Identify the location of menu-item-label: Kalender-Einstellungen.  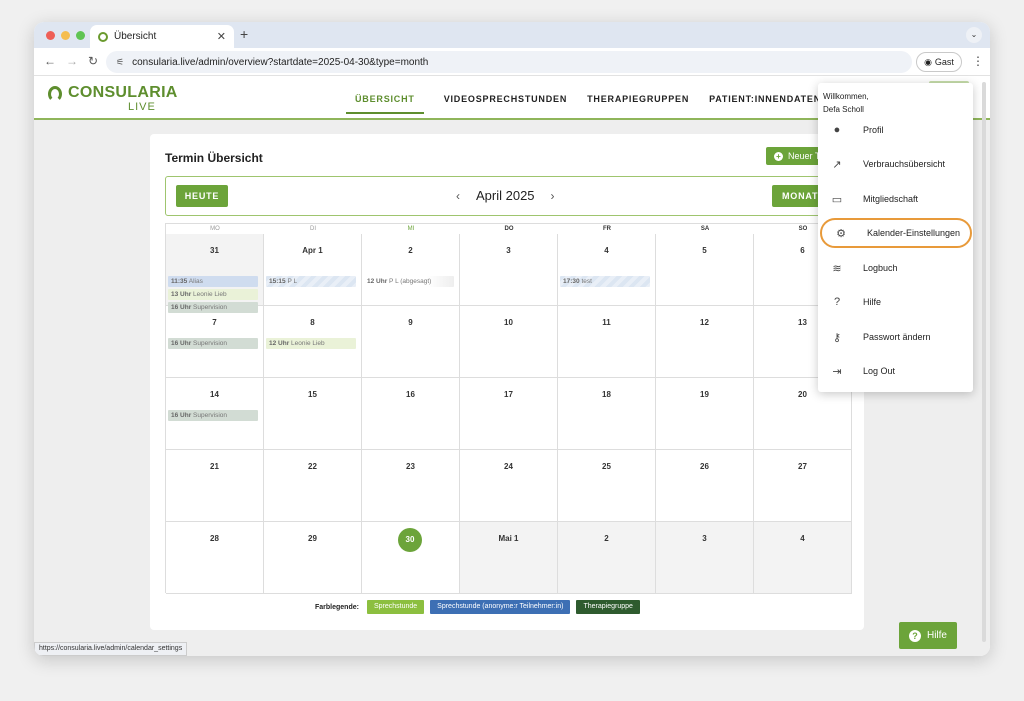
(914, 233).